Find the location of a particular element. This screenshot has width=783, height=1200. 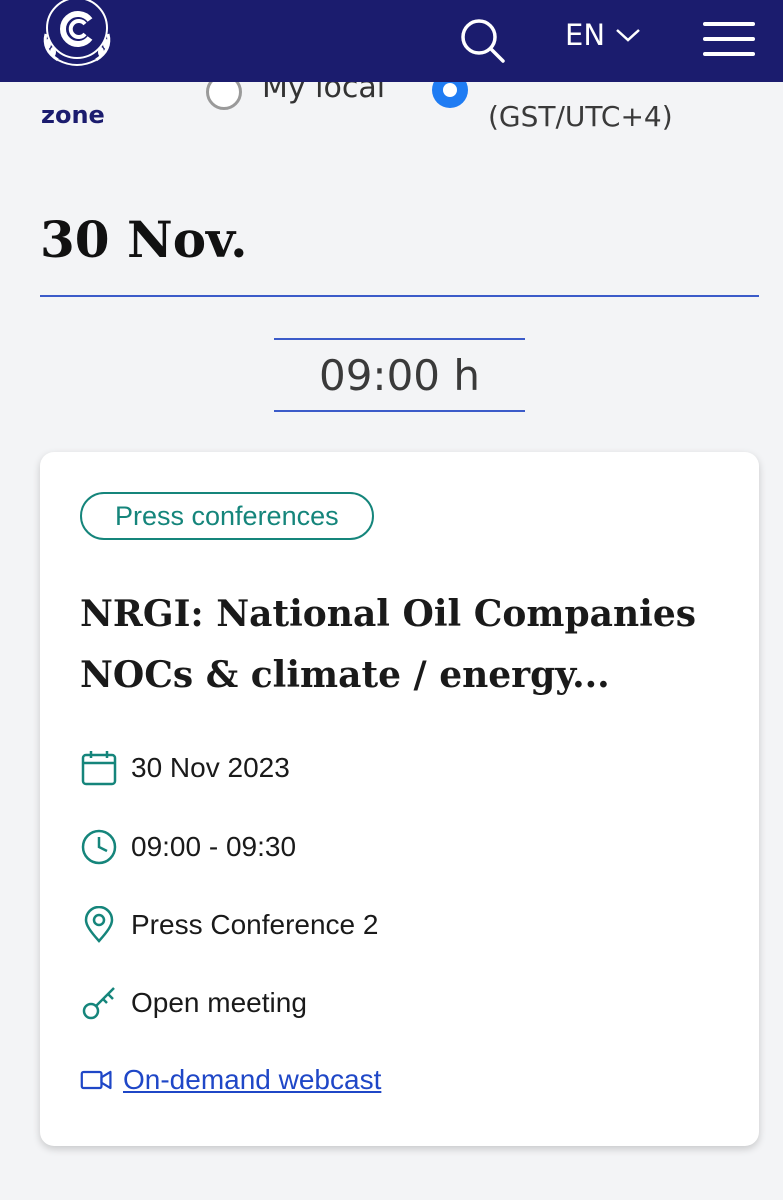

event-webcast-row: On-demand webcast is located at coordinates (230, 1080).